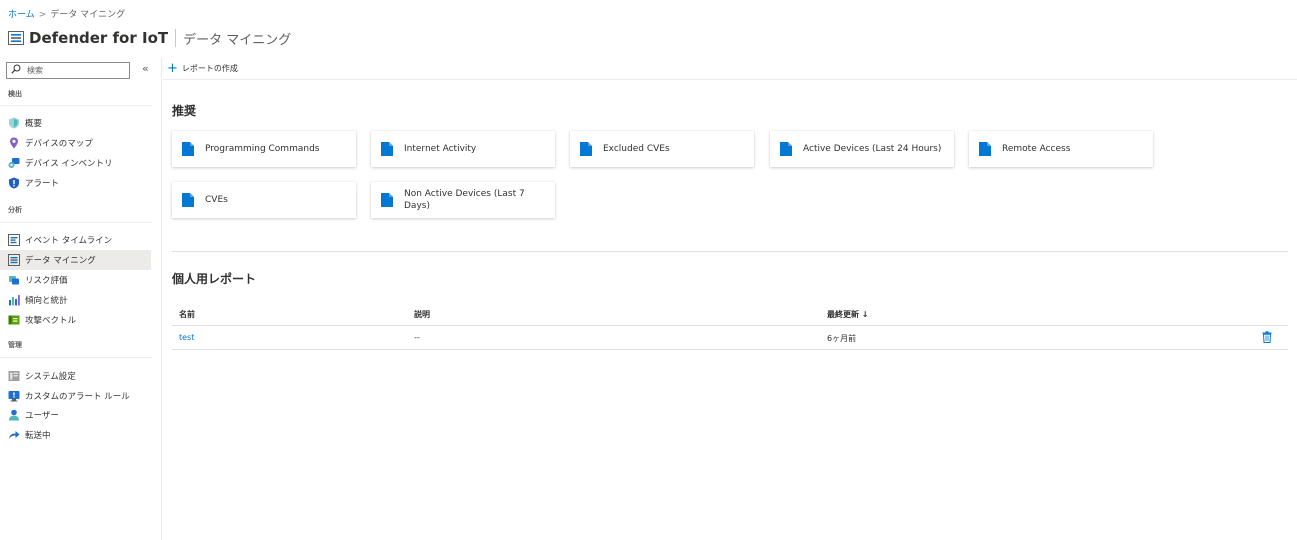  I want to click on card-label: Programming Commands, so click(262, 149).